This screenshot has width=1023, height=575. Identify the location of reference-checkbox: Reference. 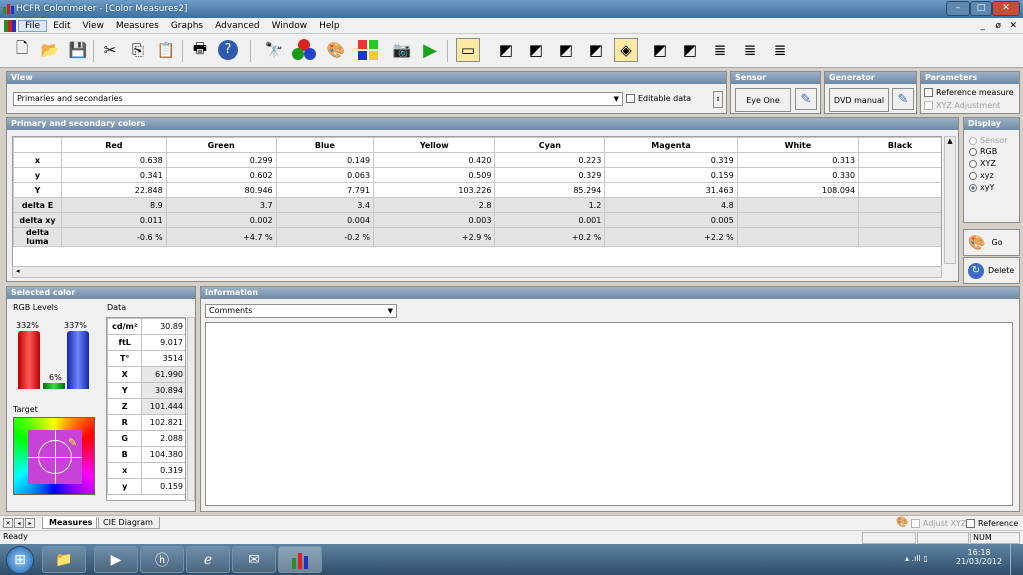
(992, 523).